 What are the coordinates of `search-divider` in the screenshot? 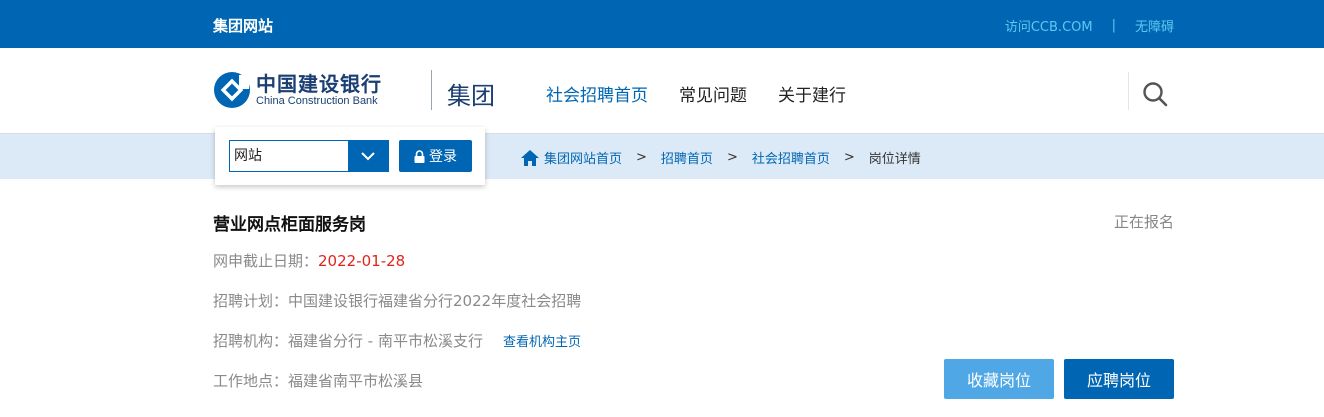 It's located at (1128, 91).